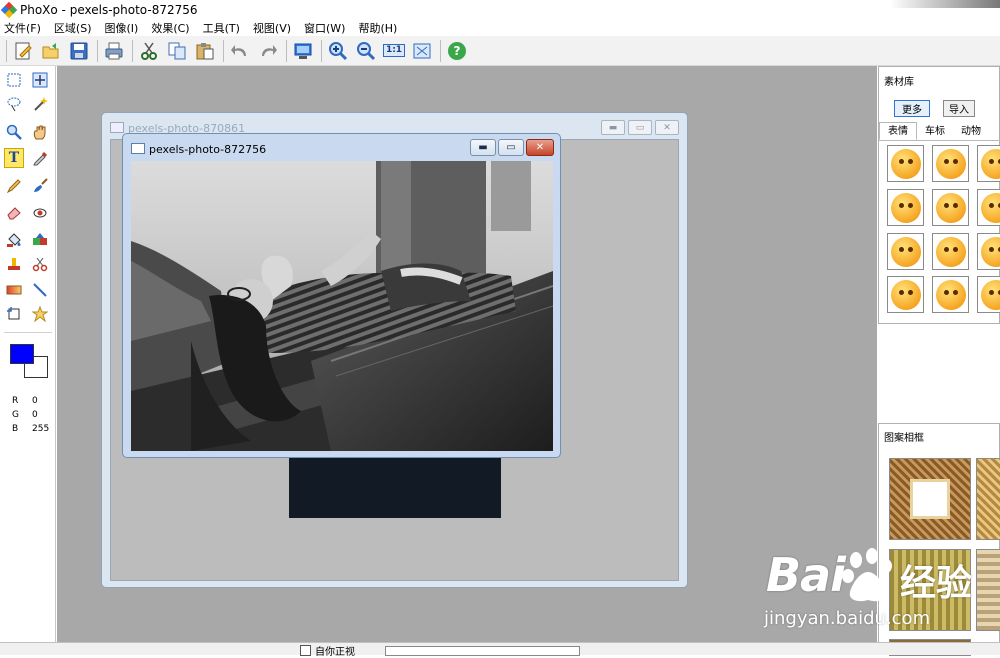  I want to click on more-button: 更多, so click(912, 108).